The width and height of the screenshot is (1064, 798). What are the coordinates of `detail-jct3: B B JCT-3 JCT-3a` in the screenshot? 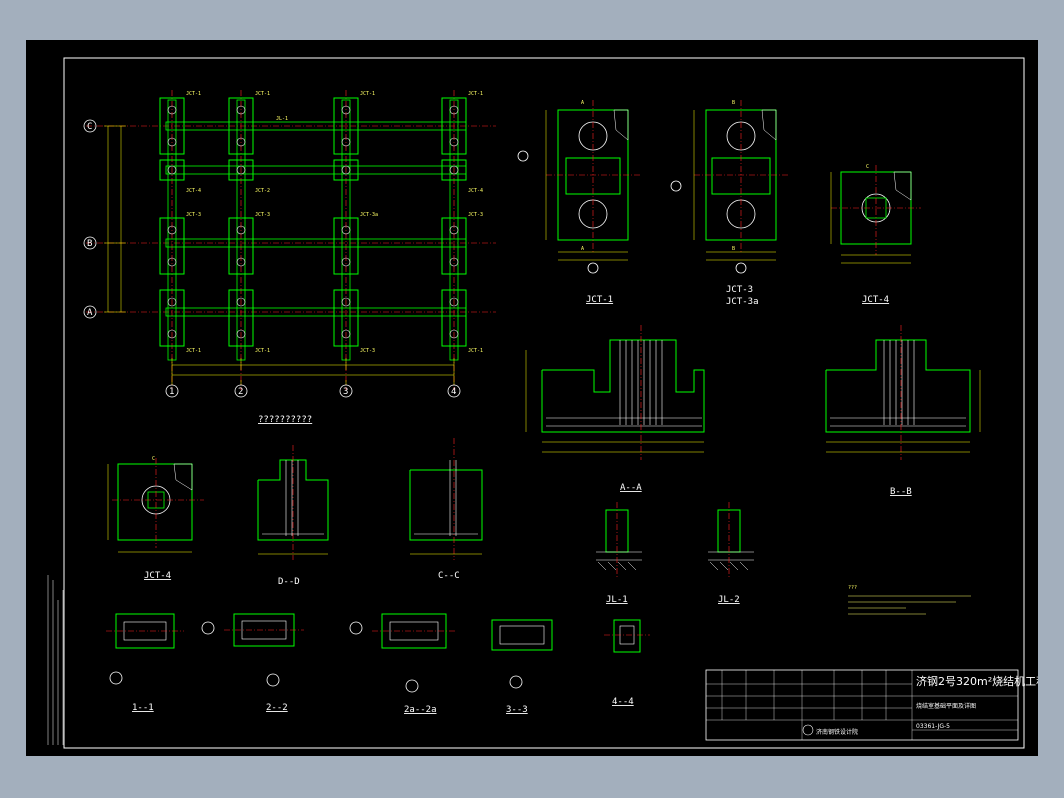 It's located at (729, 203).